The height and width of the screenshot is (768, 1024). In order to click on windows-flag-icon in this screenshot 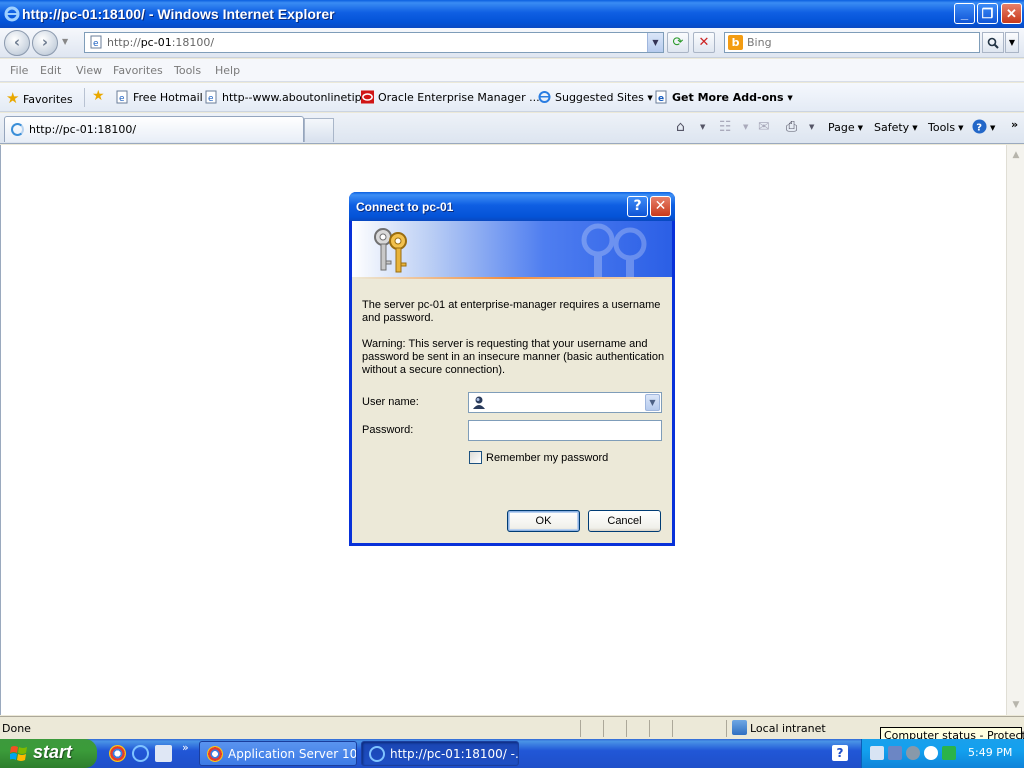, I will do `click(18, 753)`.